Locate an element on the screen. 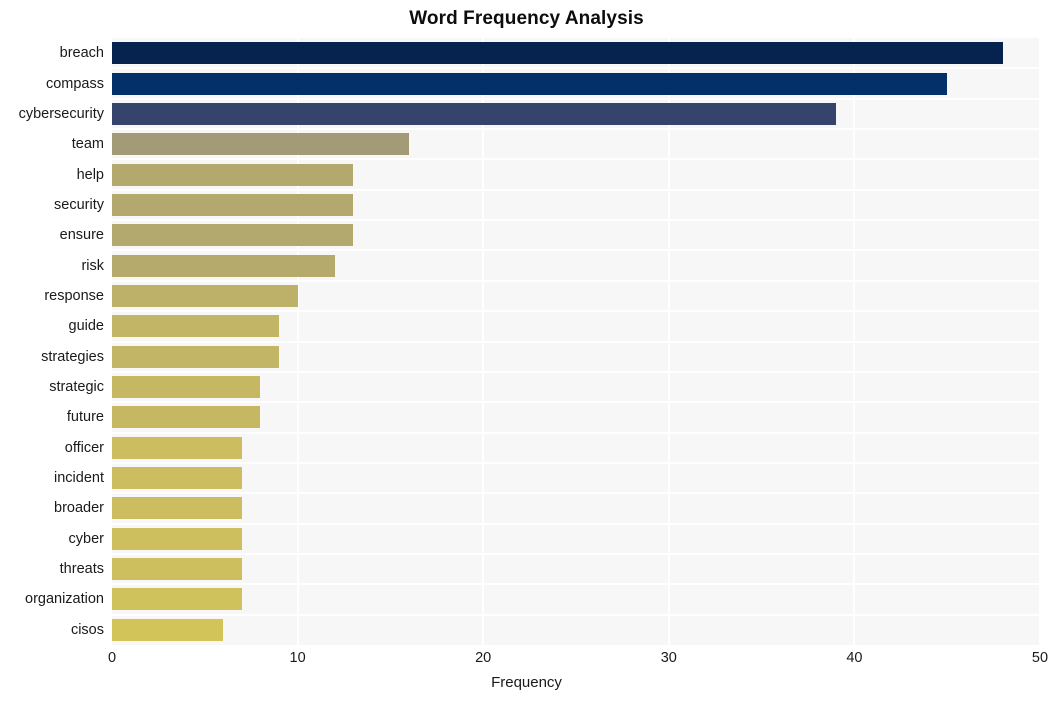 This screenshot has height=701, width=1053. y-axis-tick-label: breach is located at coordinates (81, 53).